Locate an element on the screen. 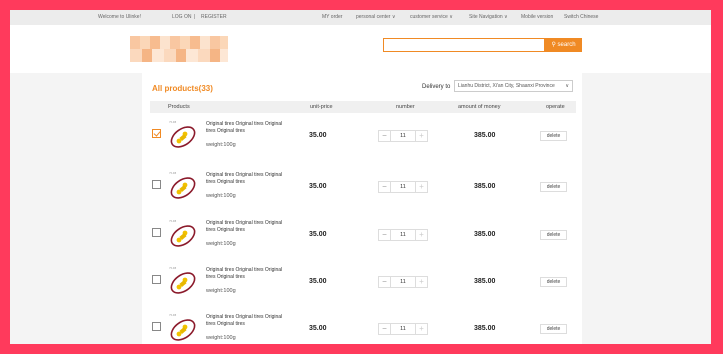  search-button-label: search is located at coordinates (566, 45).